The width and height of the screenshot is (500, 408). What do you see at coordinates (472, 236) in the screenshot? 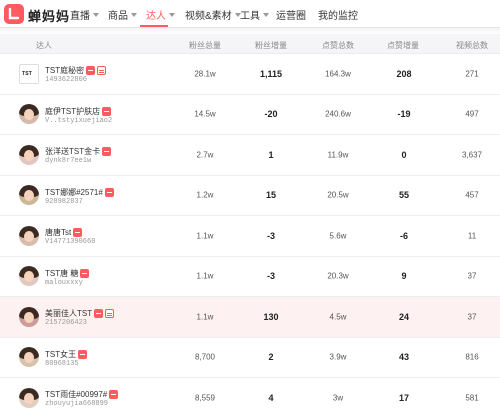
I see `cell-videos: 11` at bounding box center [472, 236].